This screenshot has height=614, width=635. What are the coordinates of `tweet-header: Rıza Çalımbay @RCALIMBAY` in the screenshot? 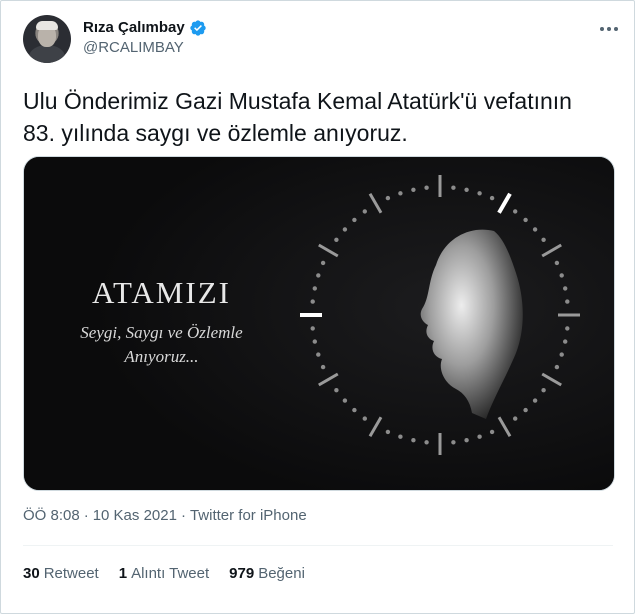 It's located at (323, 42).